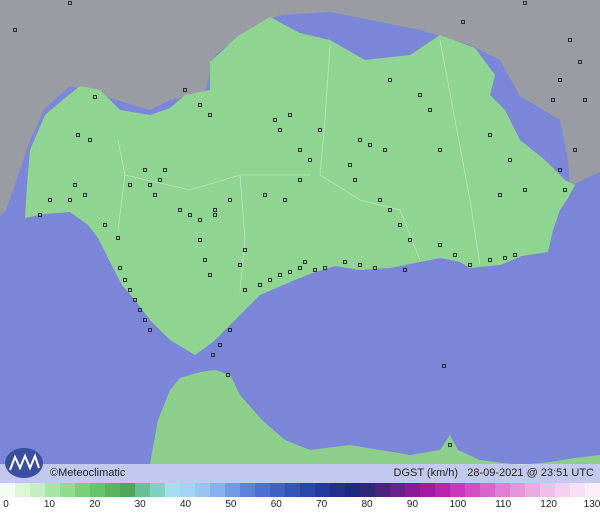  Describe the element at coordinates (322, 504) in the screenshot. I see `scale-tick-label: 70` at that location.